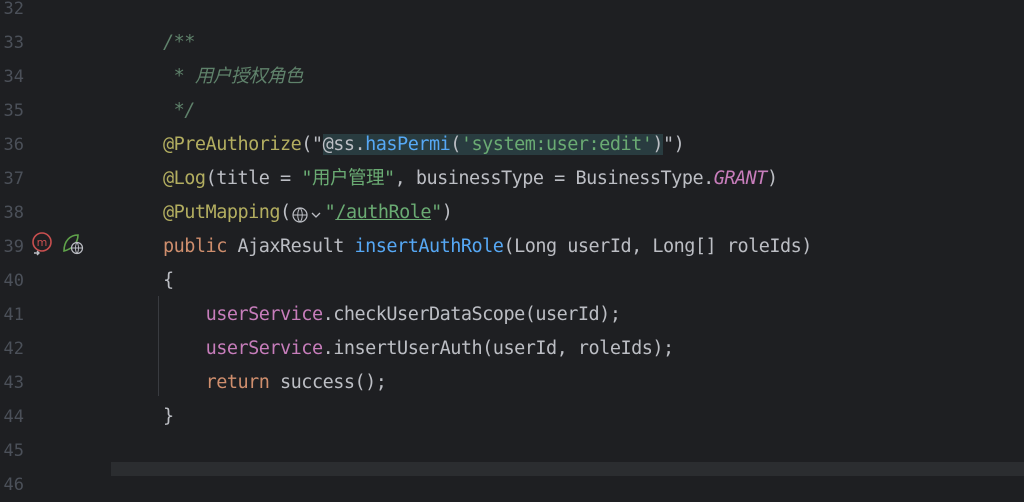 This screenshot has width=1024, height=502. I want to click on code-token: @Log, so click(184, 178).